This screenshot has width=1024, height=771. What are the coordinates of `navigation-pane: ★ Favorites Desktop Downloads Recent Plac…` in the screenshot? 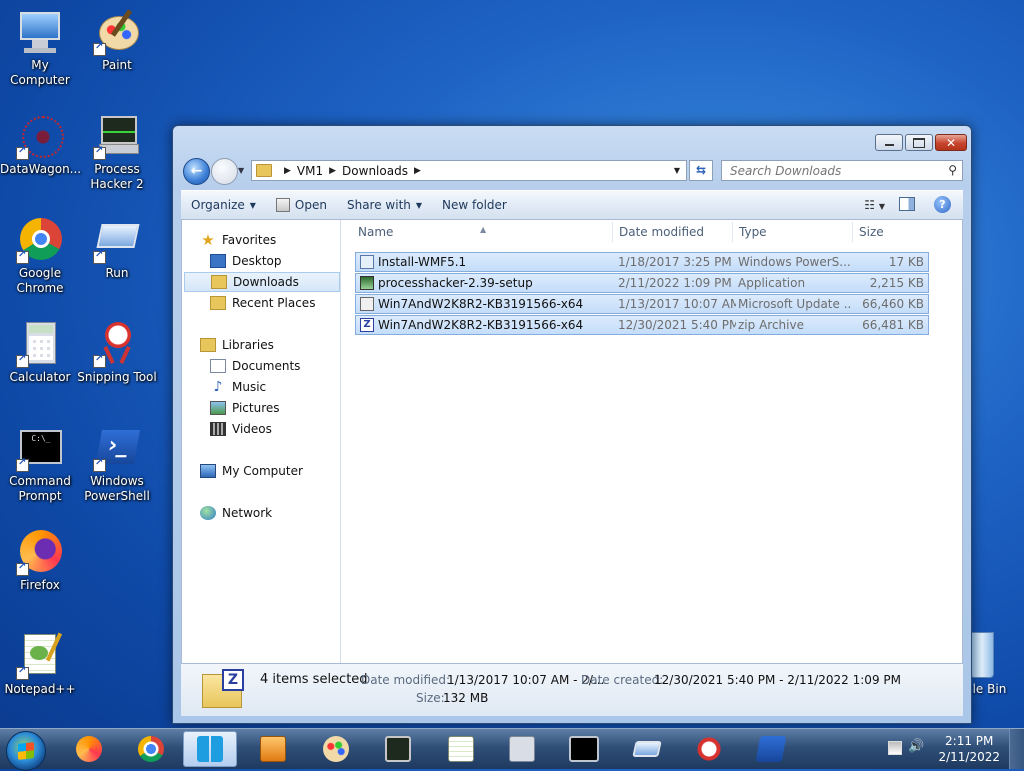 It's located at (261, 441).